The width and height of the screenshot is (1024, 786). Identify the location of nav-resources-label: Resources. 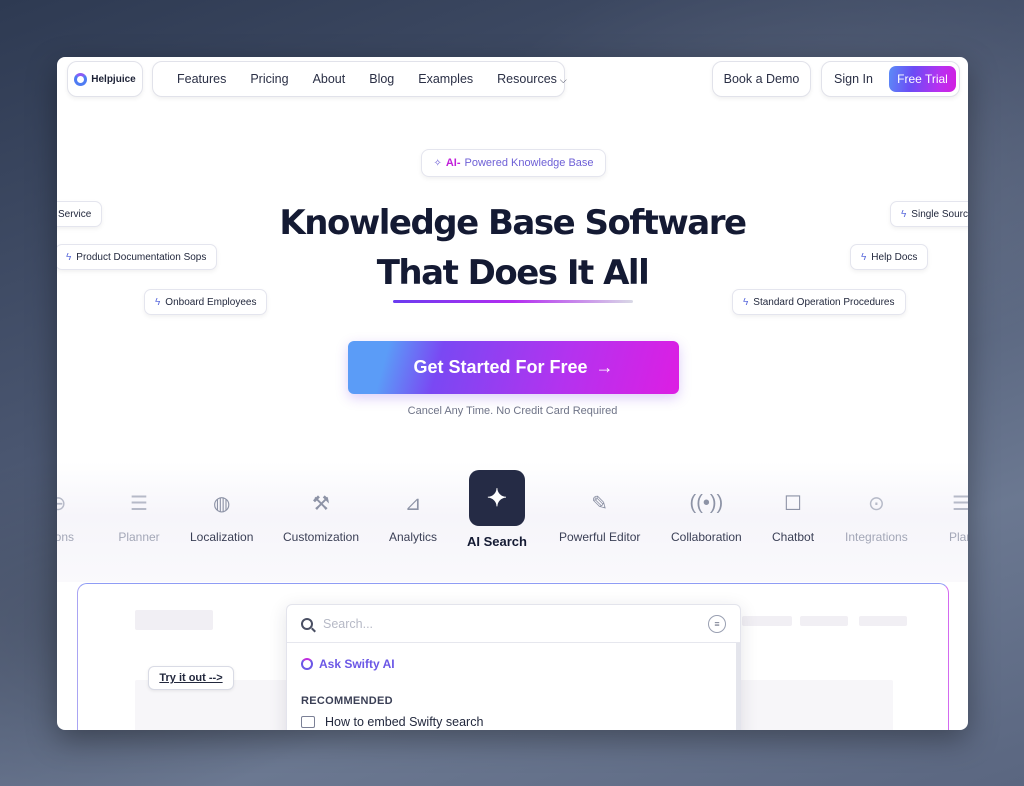
(527, 79).